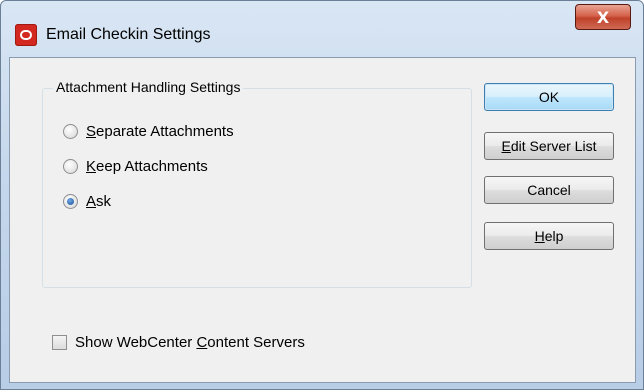 The width and height of the screenshot is (644, 390). I want to click on title-bar: Email Checkin Settings X, so click(322, 29).